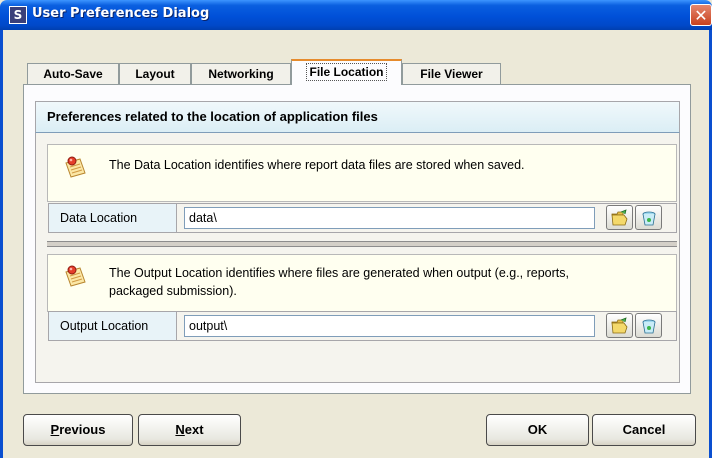 The image size is (712, 458). Describe the element at coordinates (112, 218) in the screenshot. I see `data-location-label: Data Location` at that location.